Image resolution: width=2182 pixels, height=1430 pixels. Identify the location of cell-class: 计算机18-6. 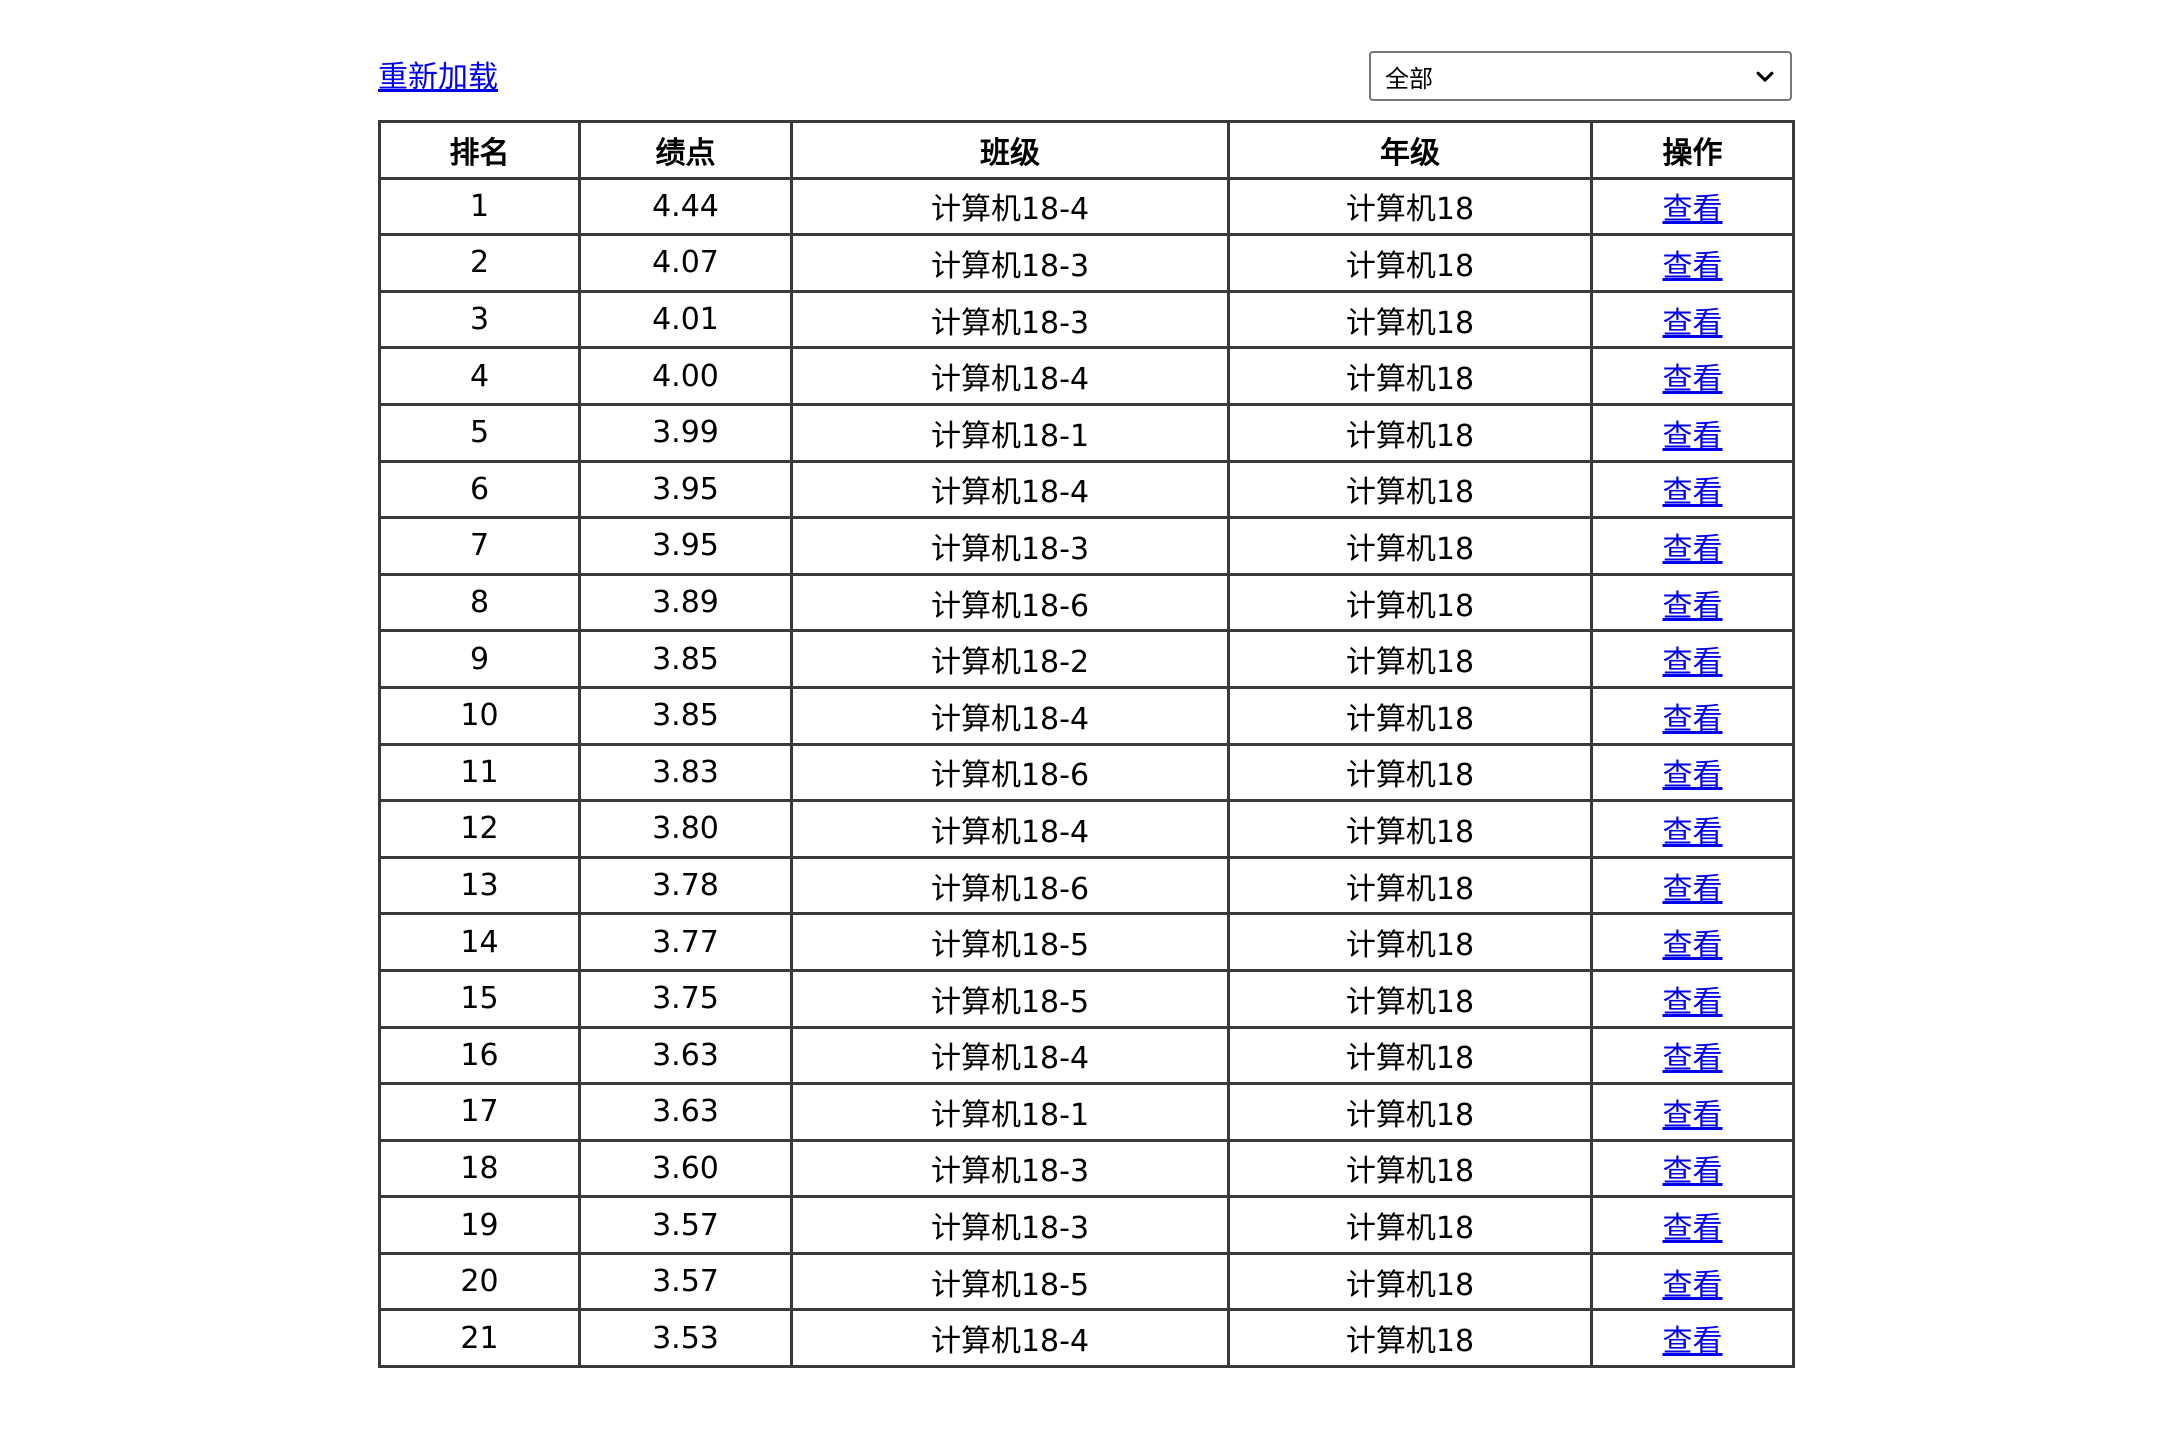
(1010, 602).